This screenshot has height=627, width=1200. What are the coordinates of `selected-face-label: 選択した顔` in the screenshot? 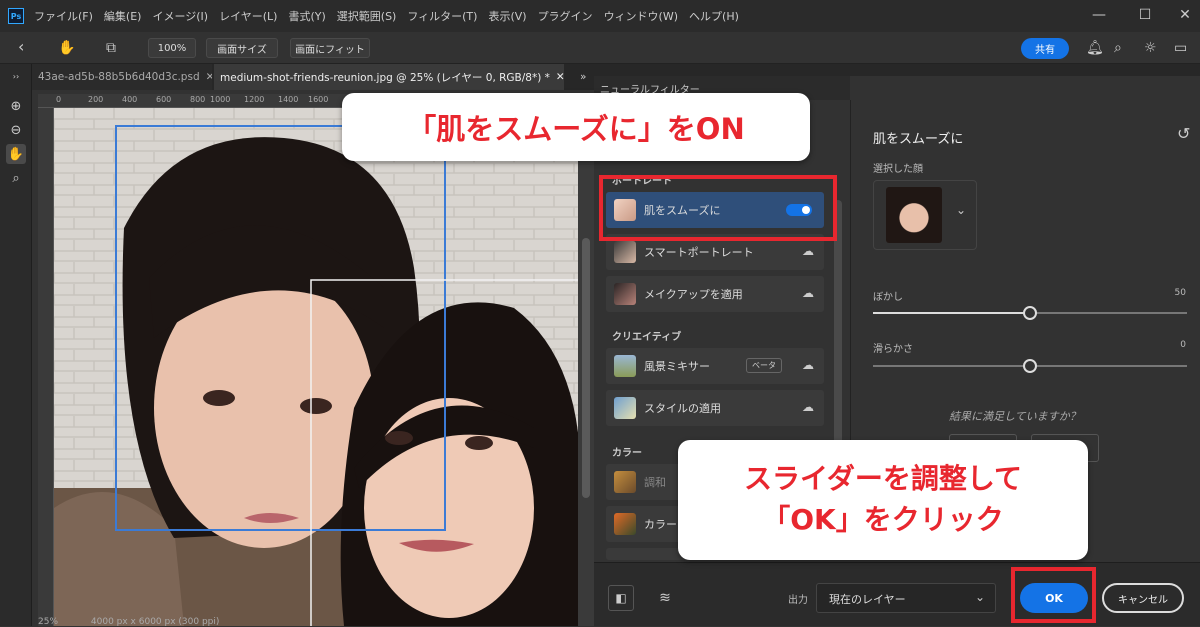 It's located at (898, 169).